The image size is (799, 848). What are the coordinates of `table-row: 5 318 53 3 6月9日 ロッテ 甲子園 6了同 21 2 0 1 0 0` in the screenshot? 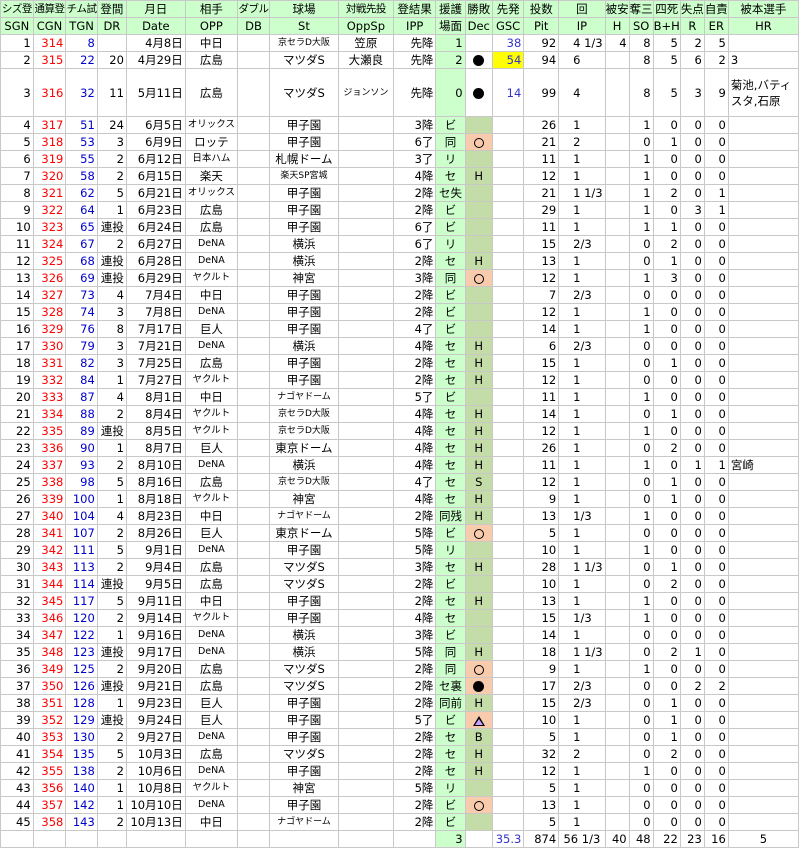 It's located at (399, 142).